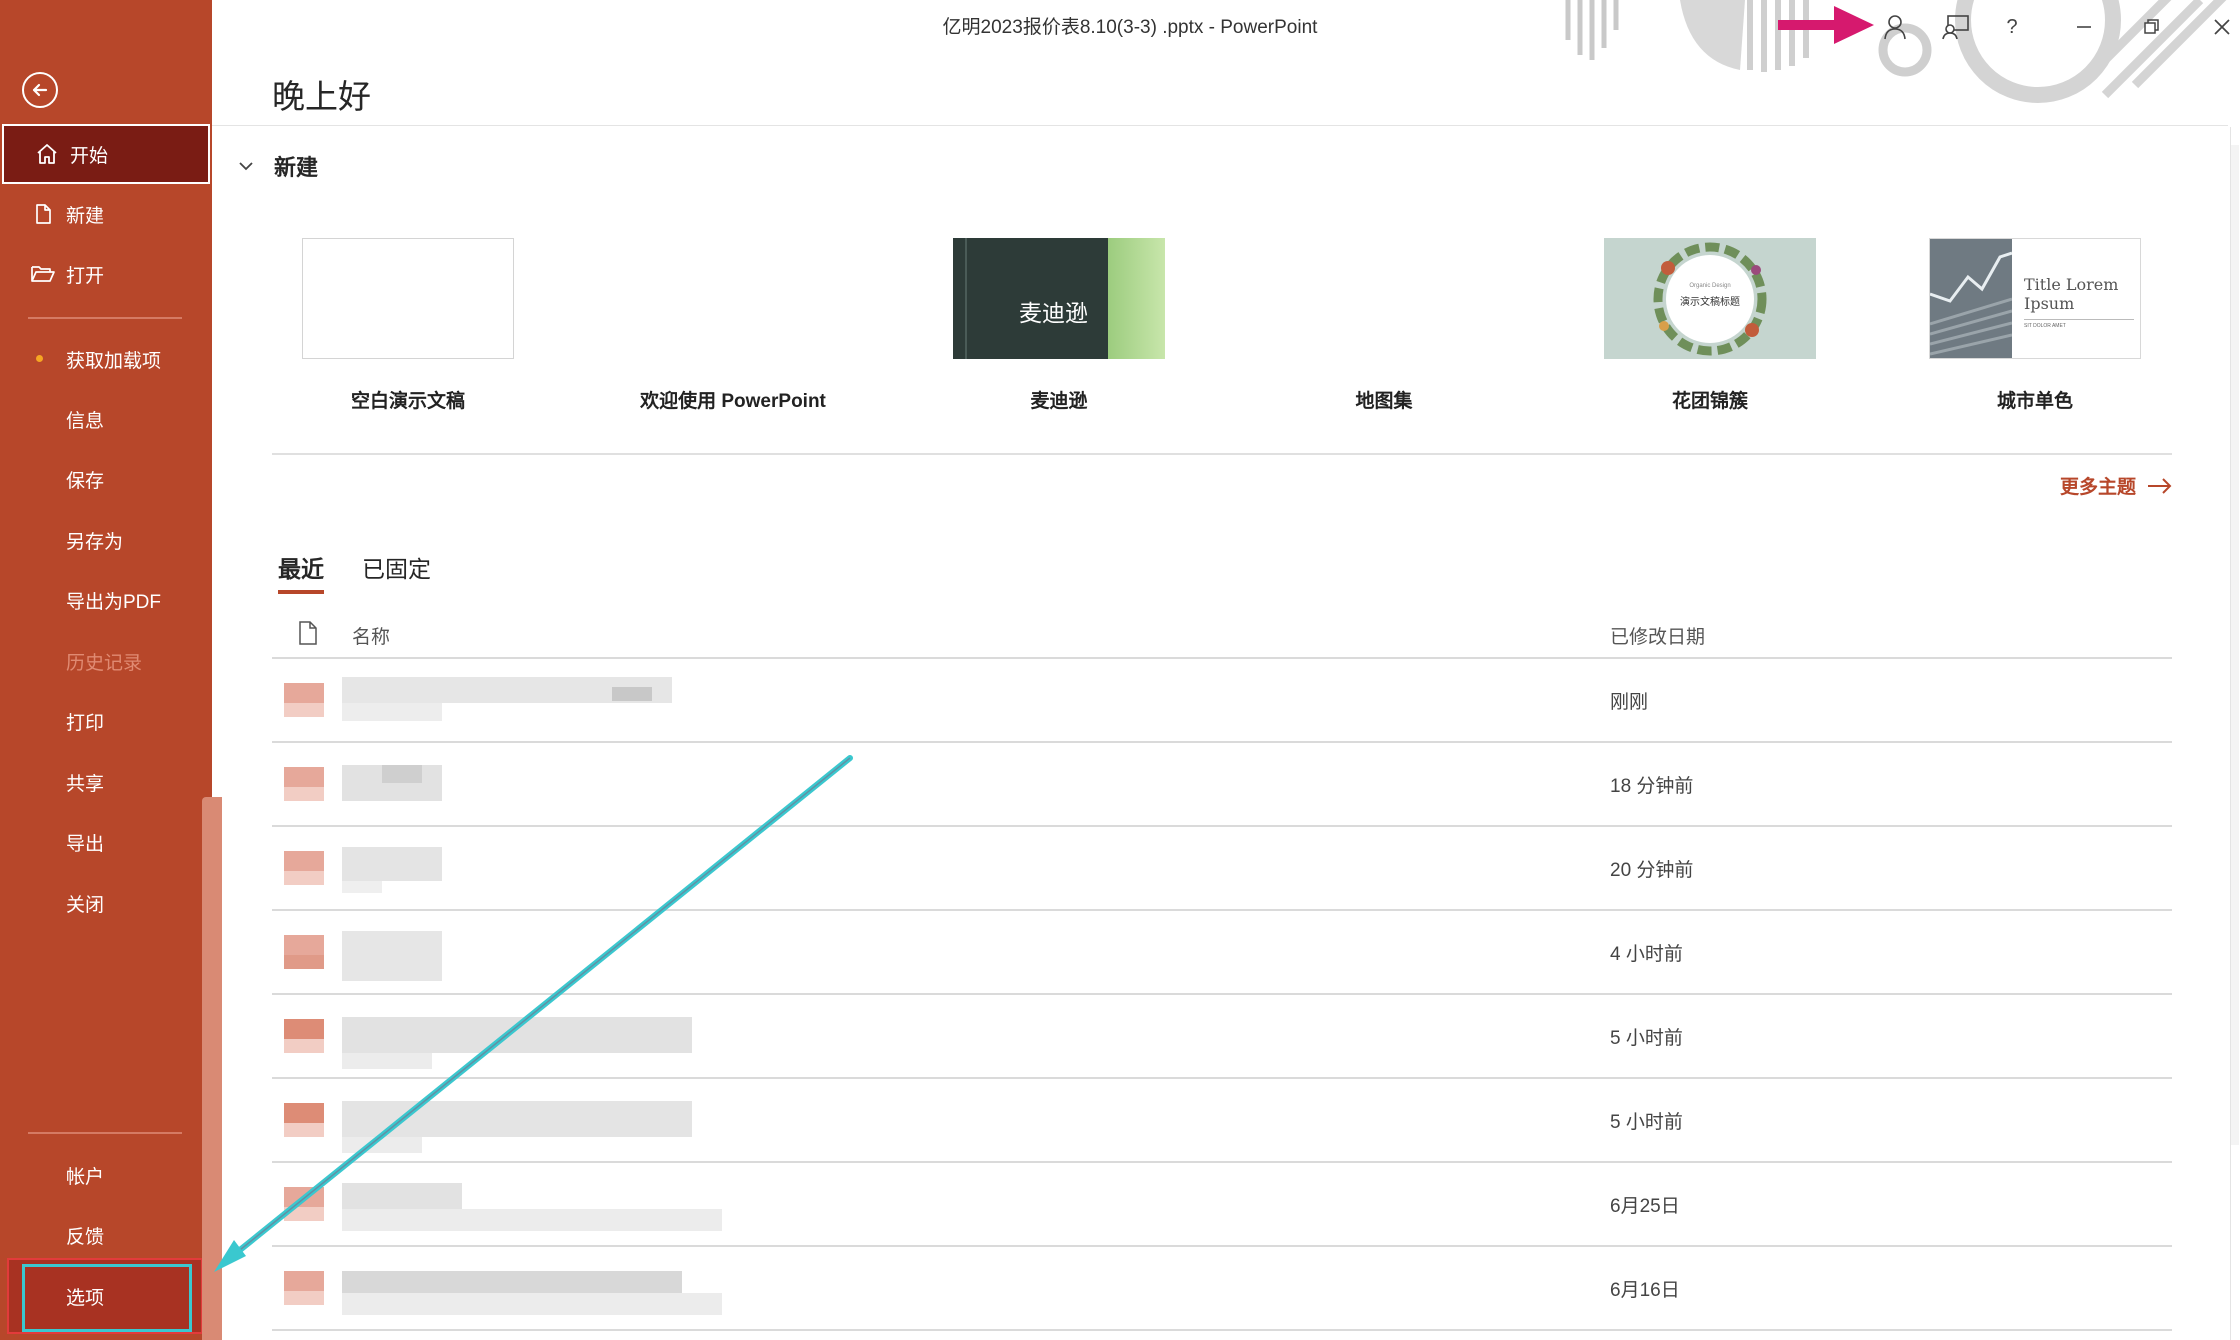 The width and height of the screenshot is (2240, 1340). I want to click on sidebar-item-label: 获取加载项, so click(114, 361).